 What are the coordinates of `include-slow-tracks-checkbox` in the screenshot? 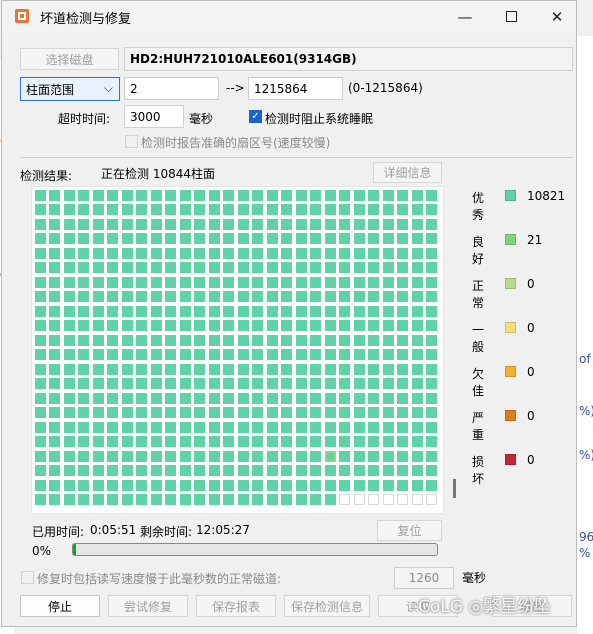 It's located at (27, 577).